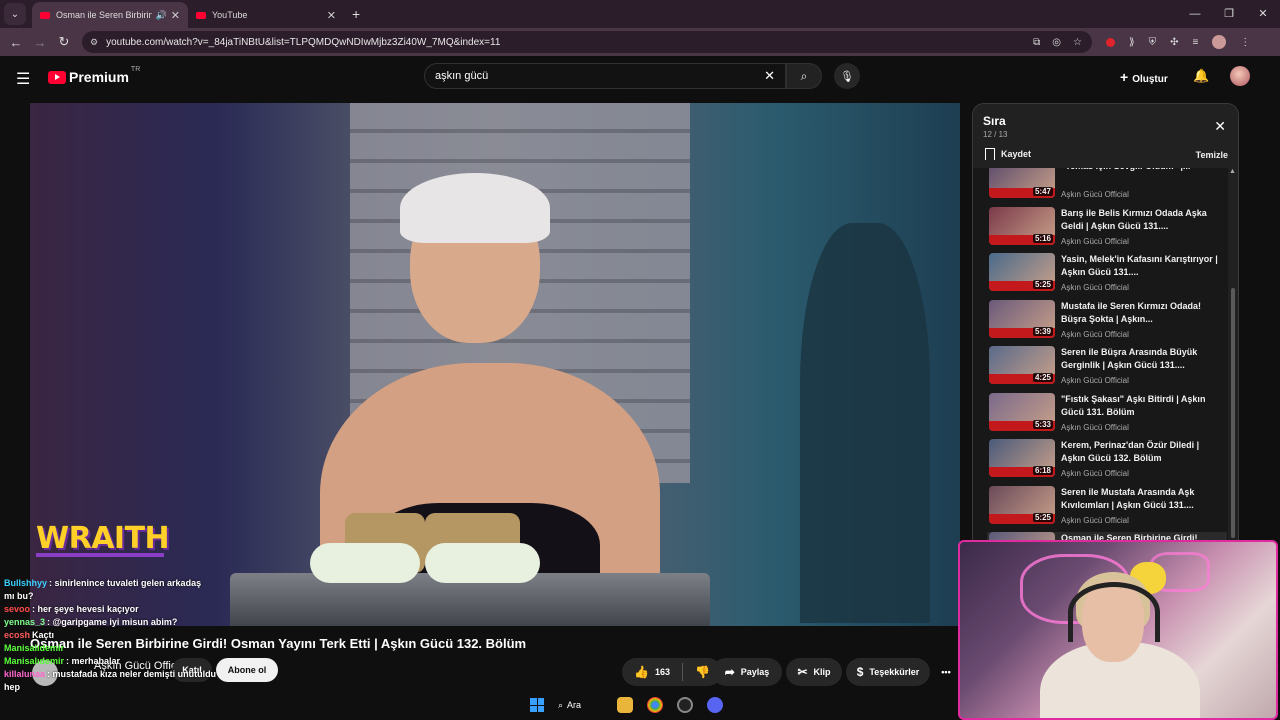  What do you see at coordinates (574, 705) in the screenshot?
I see `taskbar-search-label: Ara` at bounding box center [574, 705].